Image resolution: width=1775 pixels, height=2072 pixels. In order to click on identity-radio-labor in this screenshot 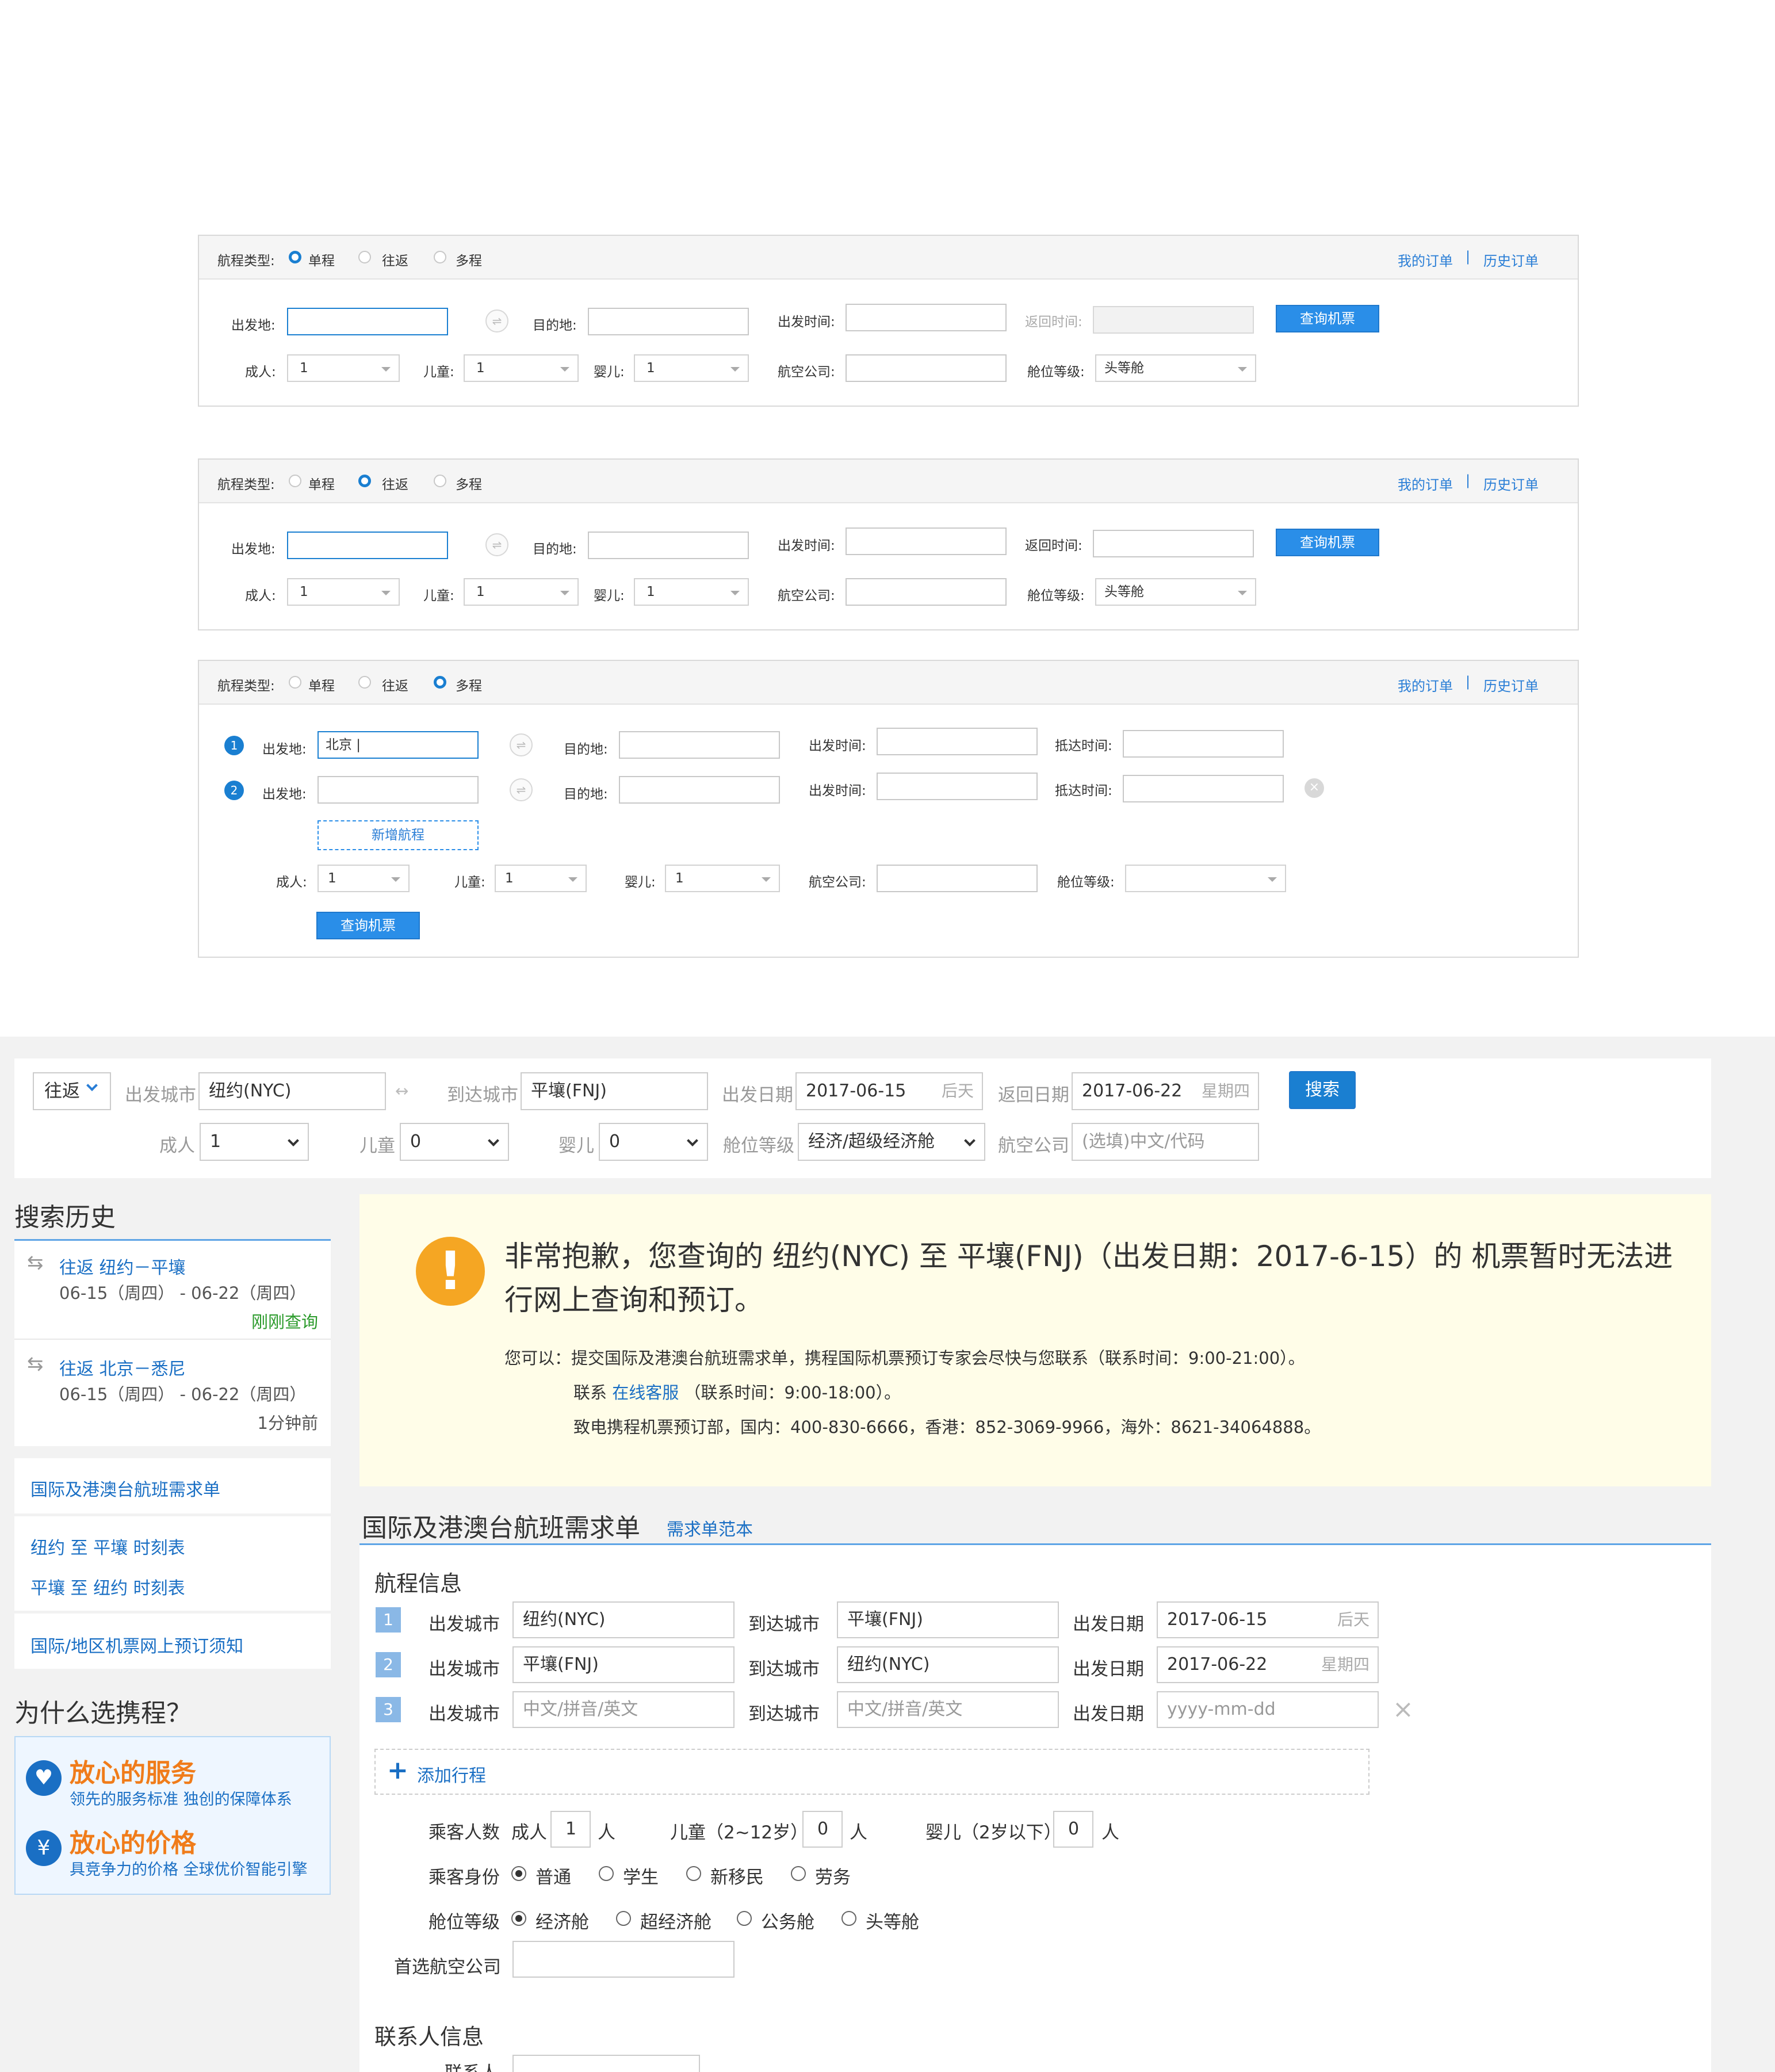, I will do `click(798, 1874)`.